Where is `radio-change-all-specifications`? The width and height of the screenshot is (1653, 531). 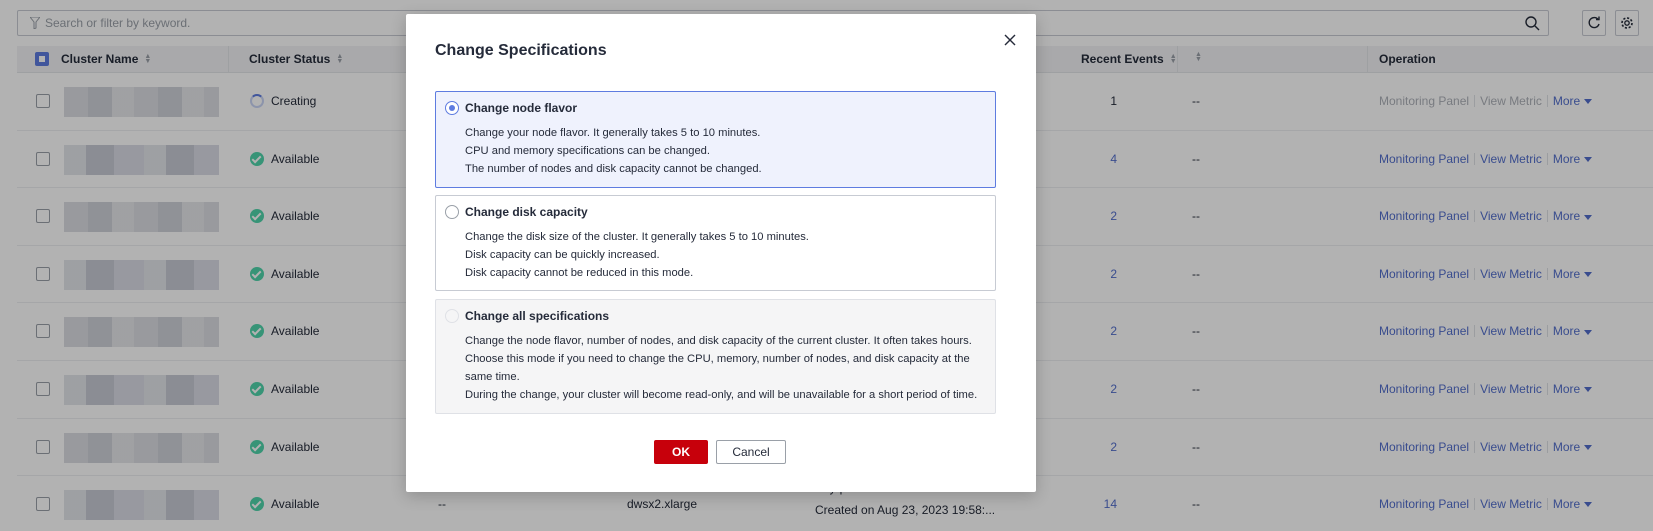
radio-change-all-specifications is located at coordinates (452, 316).